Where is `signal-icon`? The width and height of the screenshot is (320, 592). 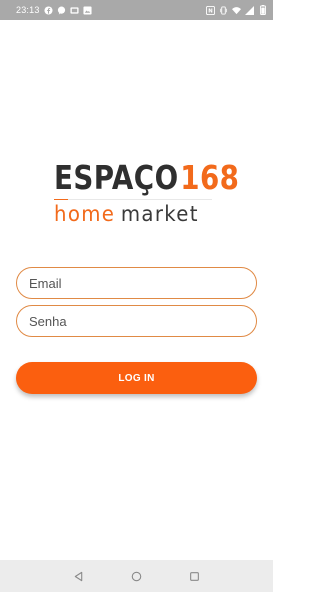 signal-icon is located at coordinates (249, 10).